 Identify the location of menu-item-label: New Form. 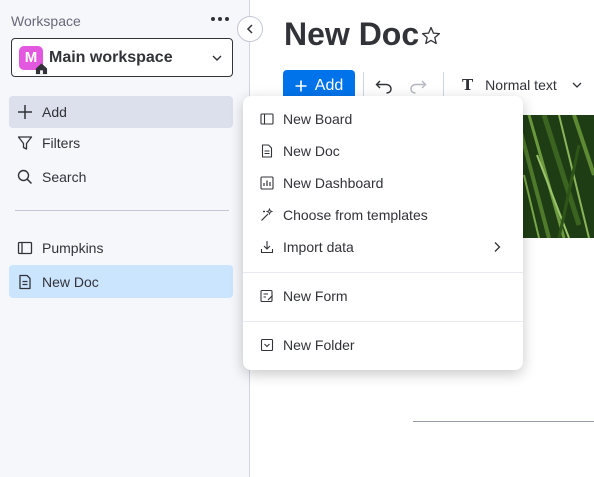
(315, 296).